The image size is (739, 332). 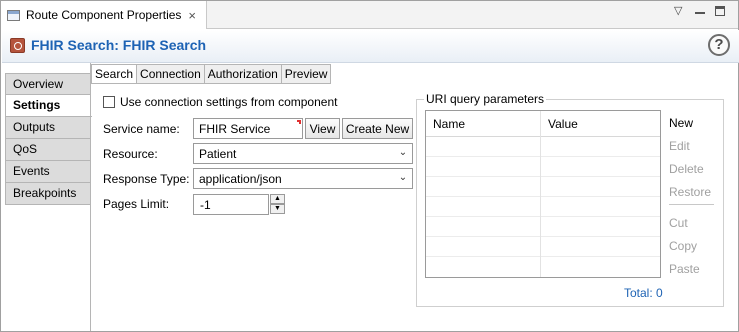 What do you see at coordinates (686, 169) in the screenshot?
I see `delete-button: Delete` at bounding box center [686, 169].